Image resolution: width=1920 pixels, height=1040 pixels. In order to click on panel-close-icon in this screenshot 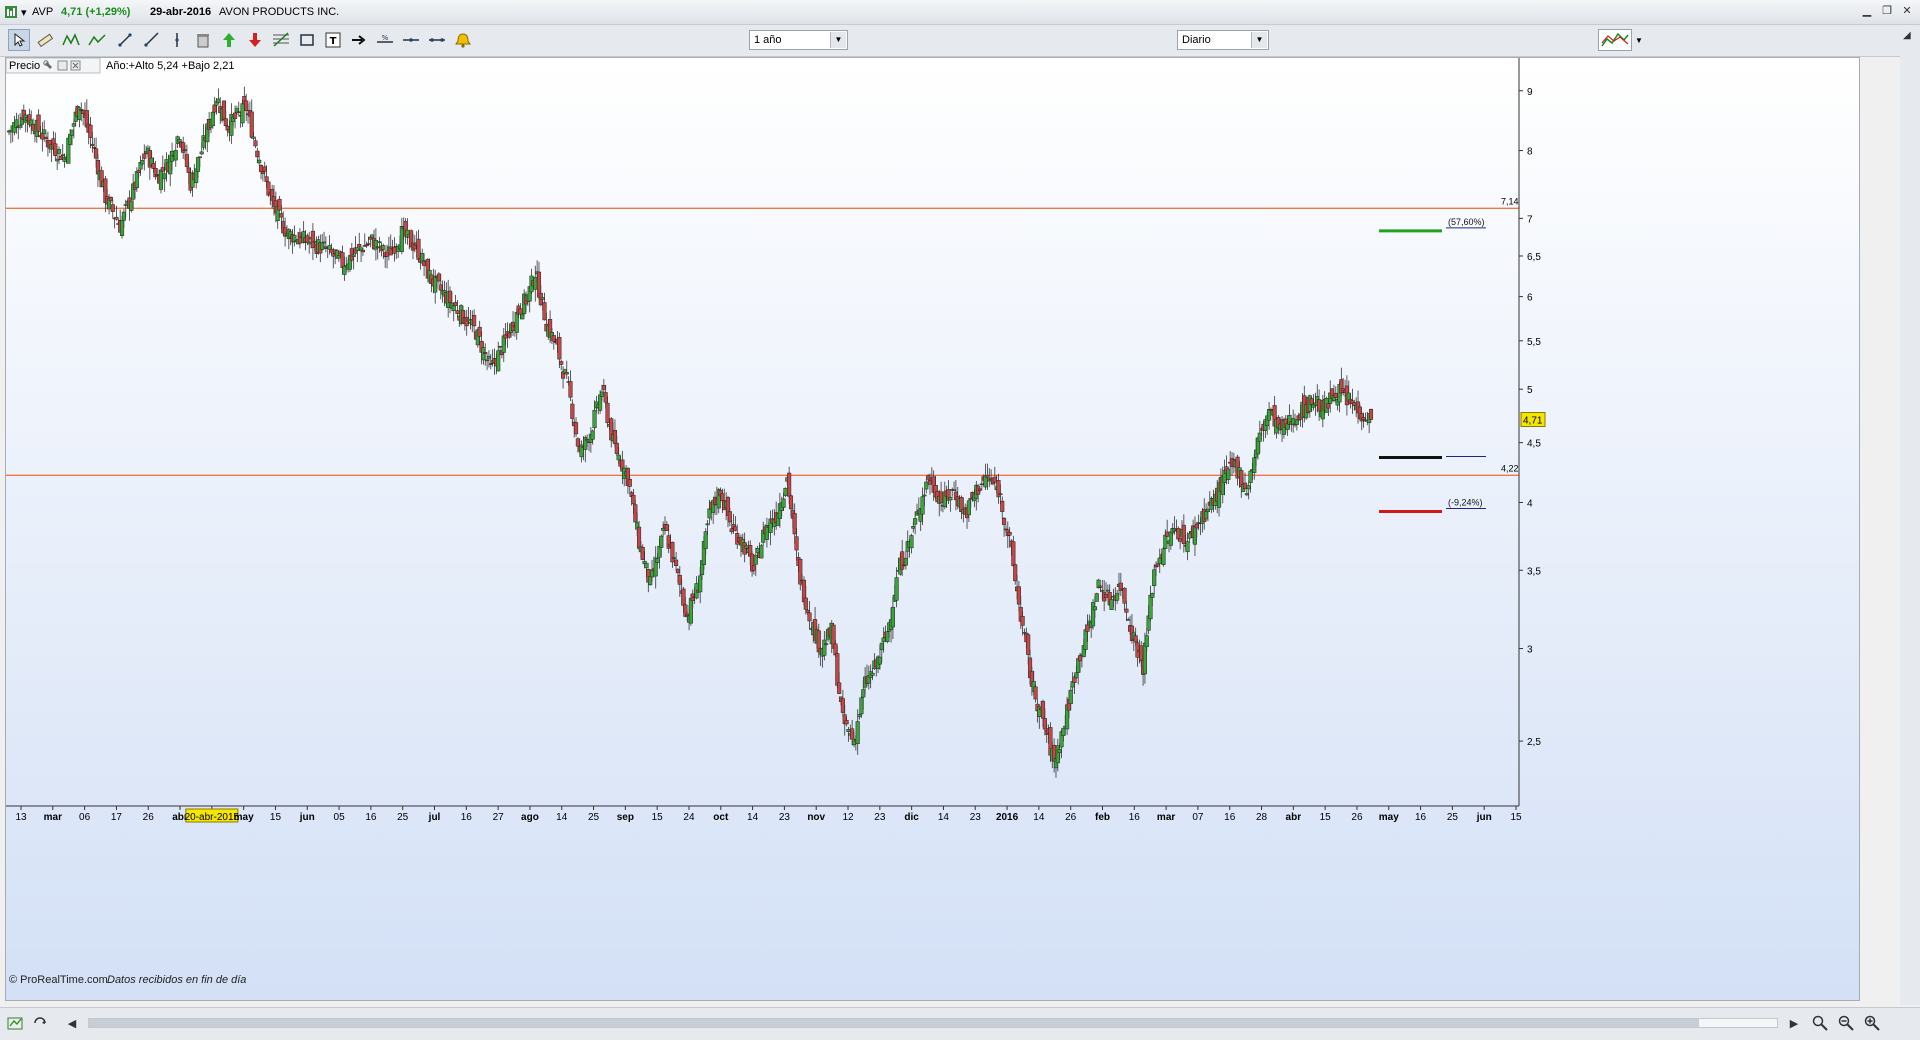, I will do `click(75, 65)`.